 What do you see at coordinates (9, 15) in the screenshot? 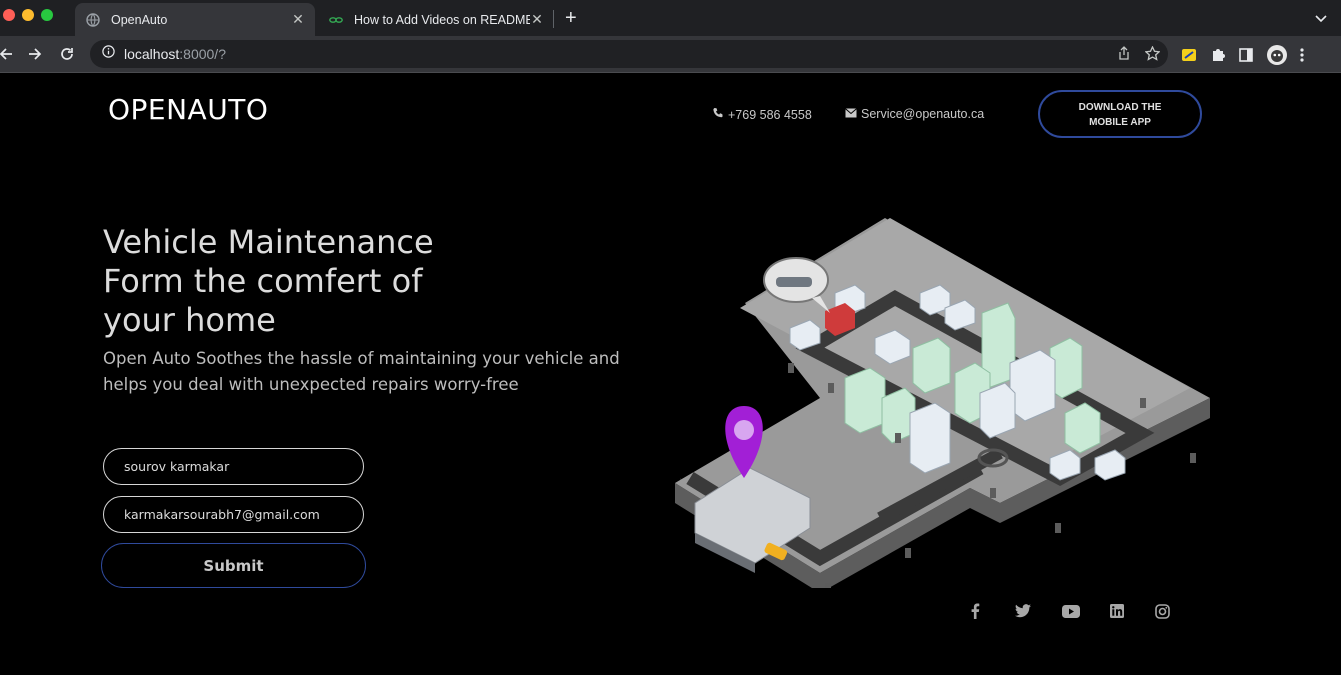
I see `close-window-button` at bounding box center [9, 15].